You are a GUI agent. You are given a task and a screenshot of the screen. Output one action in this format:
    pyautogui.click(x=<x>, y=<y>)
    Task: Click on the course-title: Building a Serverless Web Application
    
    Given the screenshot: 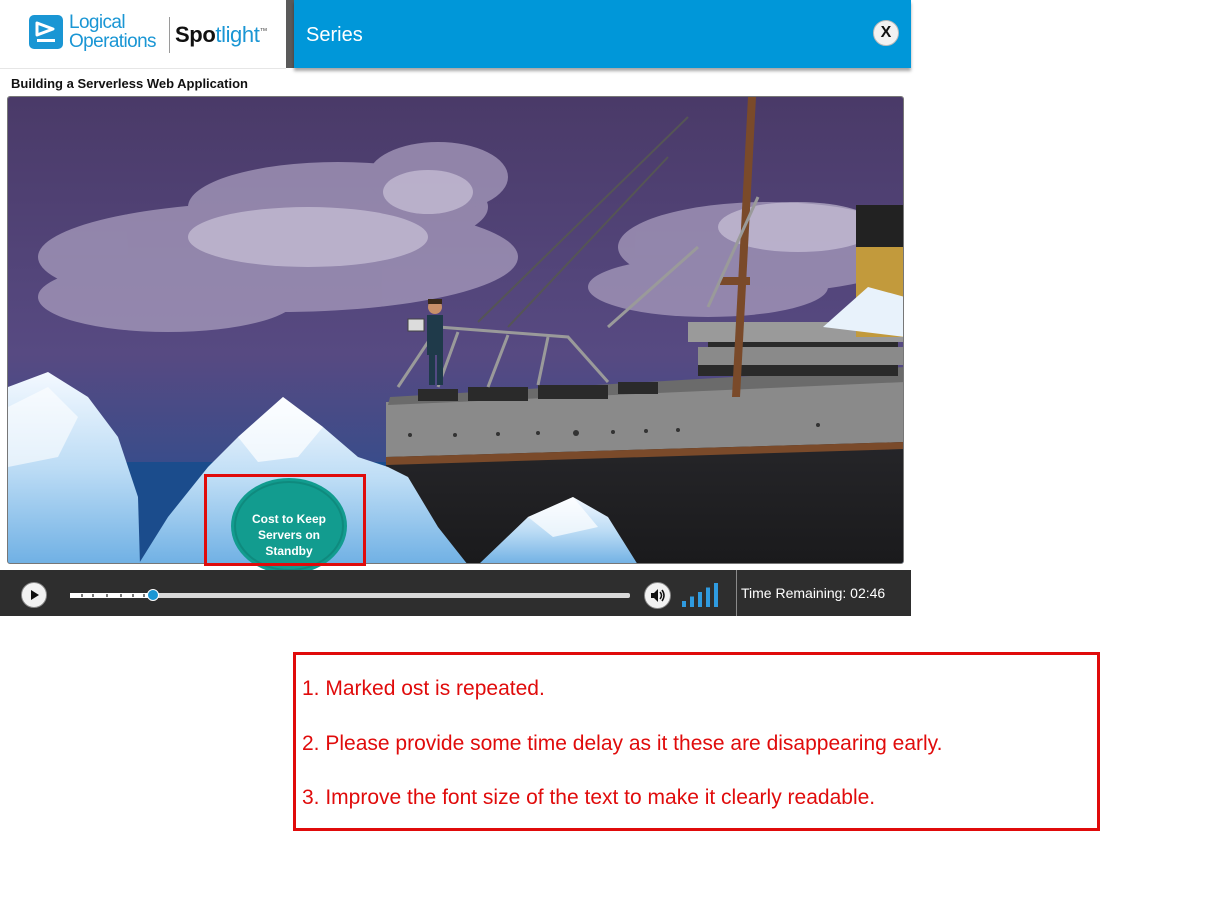 What is the action you would take?
    pyautogui.click(x=129, y=83)
    